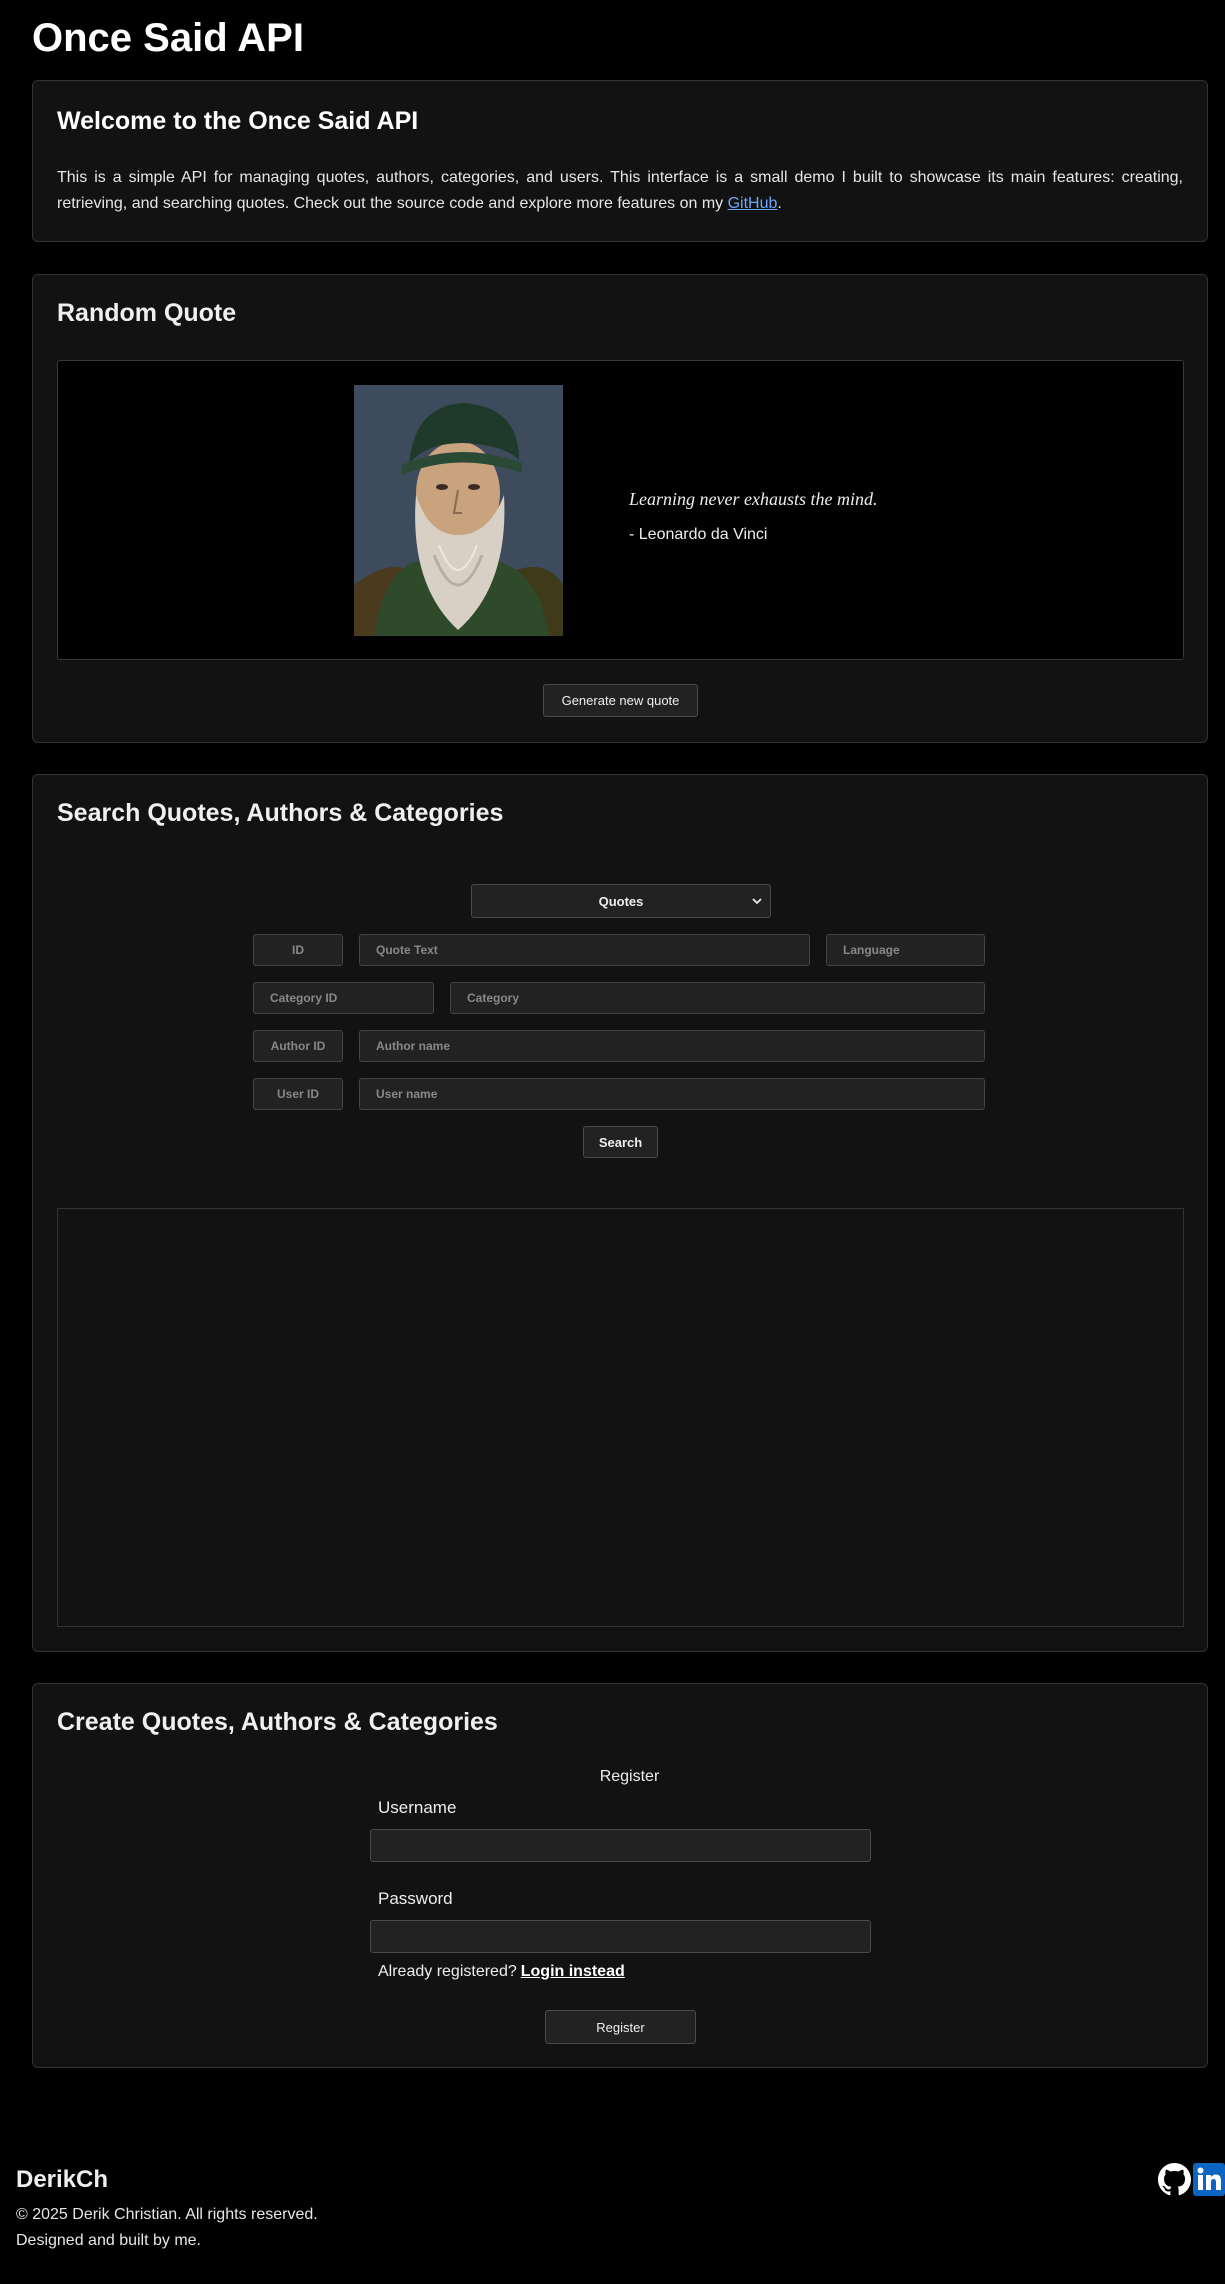  I want to click on generate-quote-button: Generate new quote, so click(620, 700).